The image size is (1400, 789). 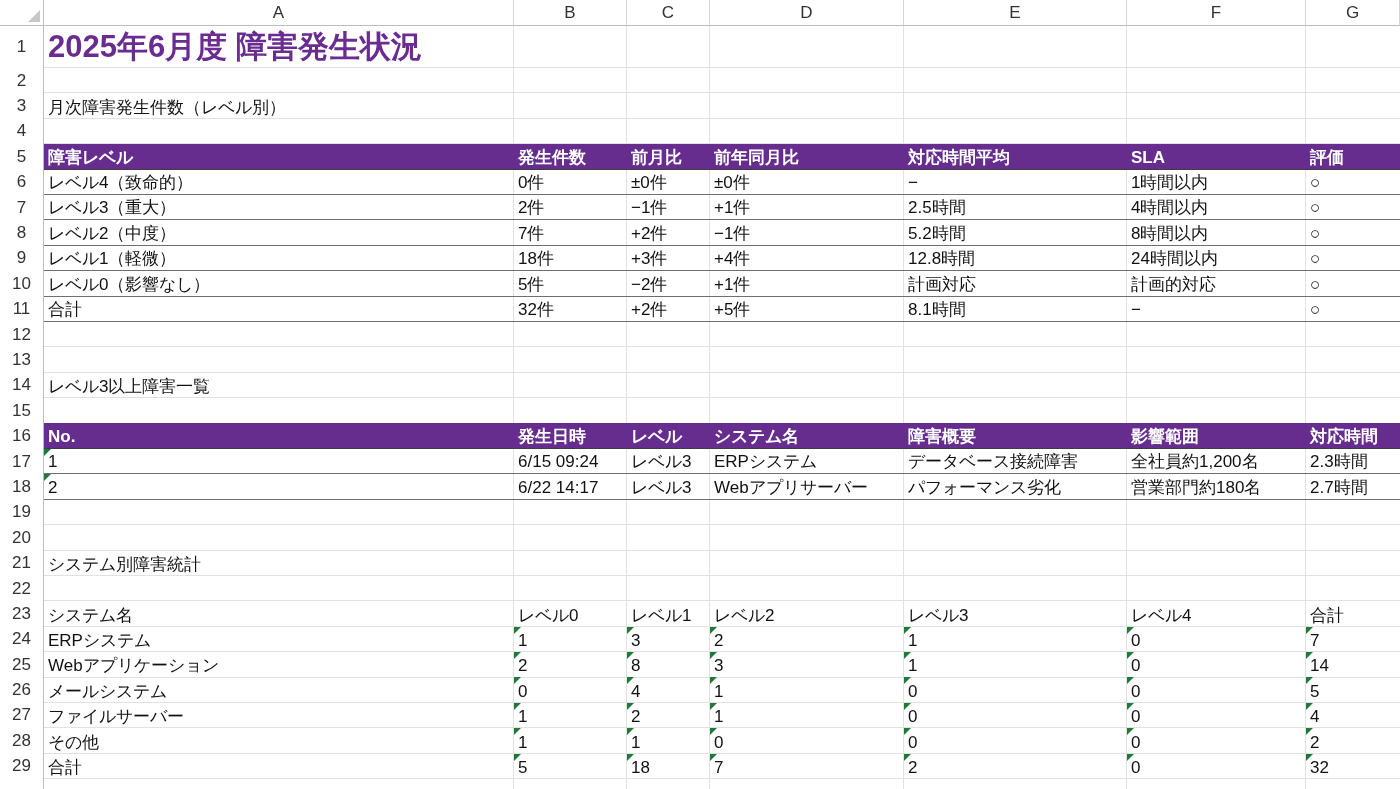 I want to click on column-header: F, so click(x=1216, y=13).